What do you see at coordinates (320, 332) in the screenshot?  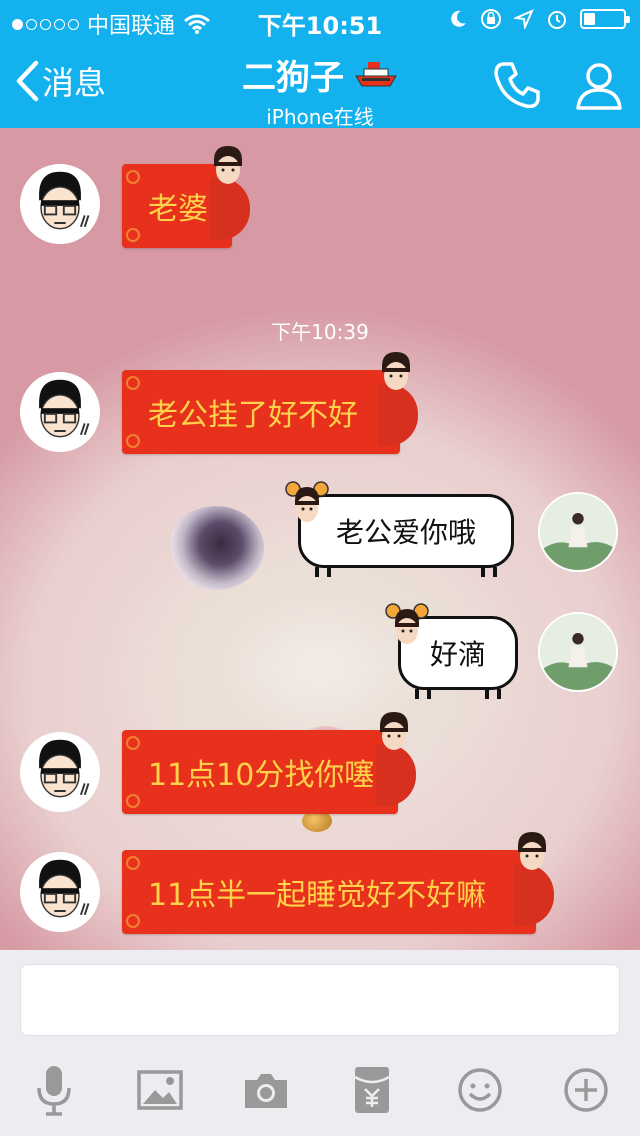 I see `chat-timestamp: 下午10:39` at bounding box center [320, 332].